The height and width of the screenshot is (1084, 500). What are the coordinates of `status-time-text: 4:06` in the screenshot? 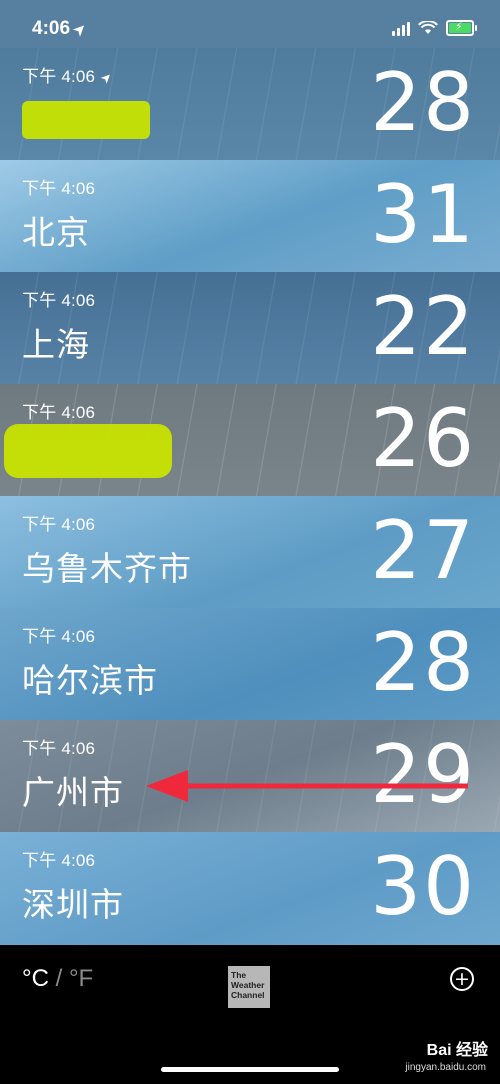 It's located at (51, 28).